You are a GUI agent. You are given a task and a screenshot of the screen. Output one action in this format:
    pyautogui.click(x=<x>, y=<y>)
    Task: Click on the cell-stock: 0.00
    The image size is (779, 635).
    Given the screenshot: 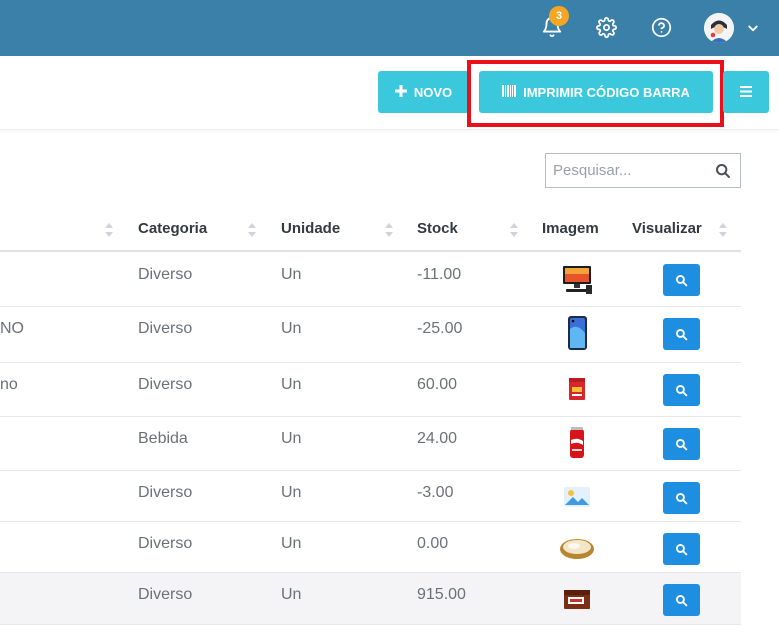 What is the action you would take?
    pyautogui.click(x=433, y=543)
    